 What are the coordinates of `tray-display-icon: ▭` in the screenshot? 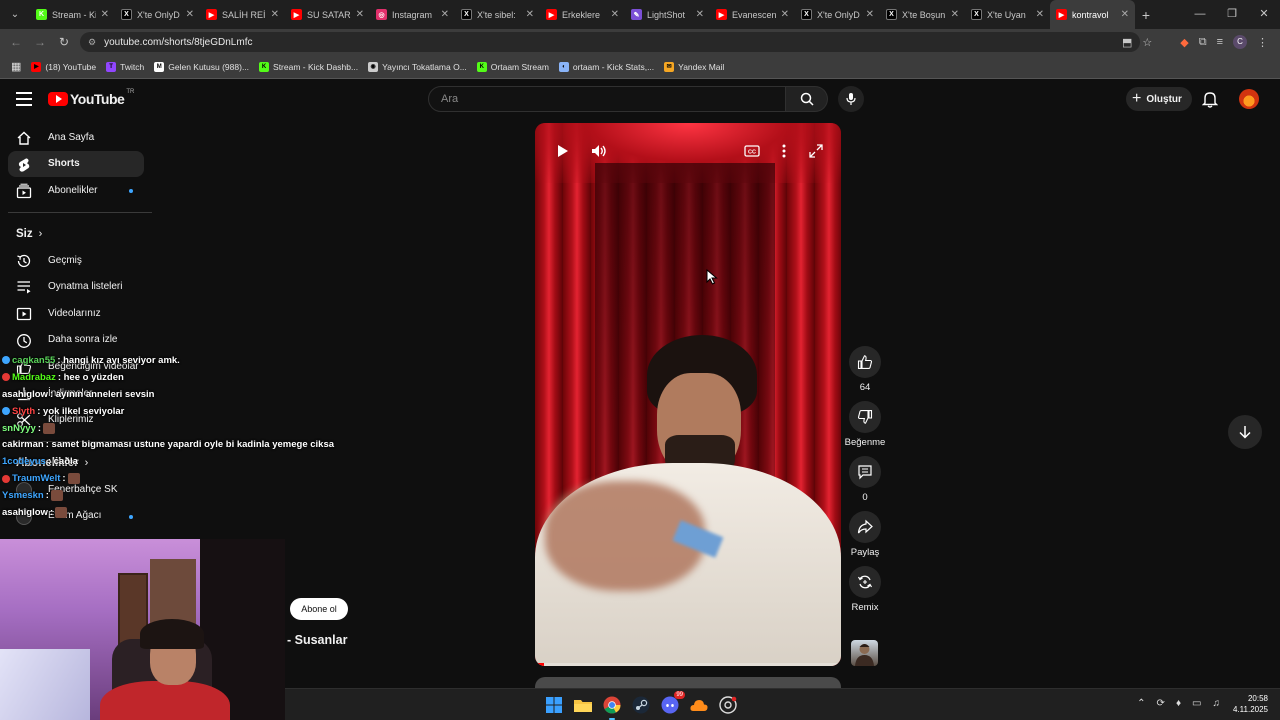 It's located at (1196, 703).